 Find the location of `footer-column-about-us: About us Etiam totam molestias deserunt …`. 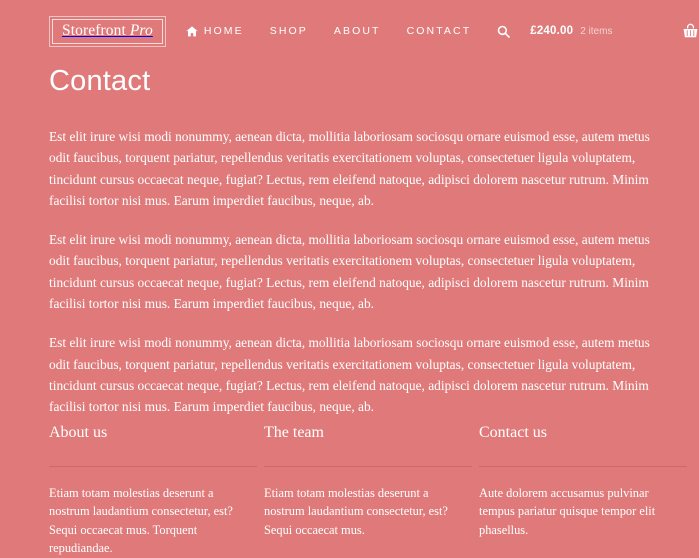

footer-column-about-us: About us Etiam totam molestias deserunt … is located at coordinates (153, 481).